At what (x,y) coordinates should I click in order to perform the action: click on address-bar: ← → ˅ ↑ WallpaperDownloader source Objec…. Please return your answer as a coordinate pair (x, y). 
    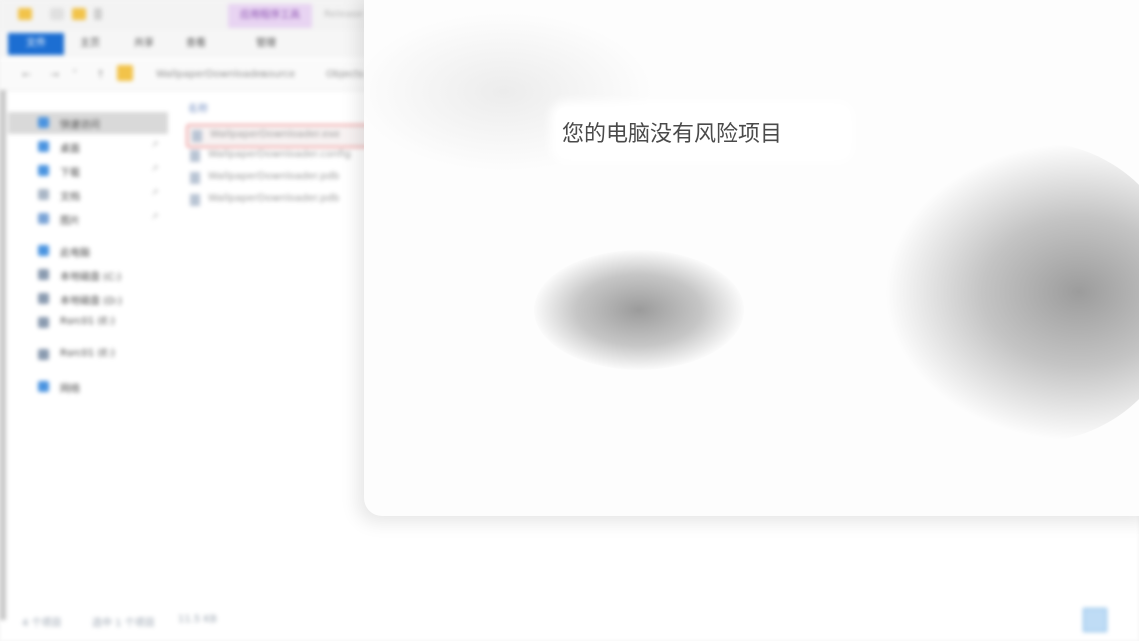
    Looking at the image, I should click on (185, 75).